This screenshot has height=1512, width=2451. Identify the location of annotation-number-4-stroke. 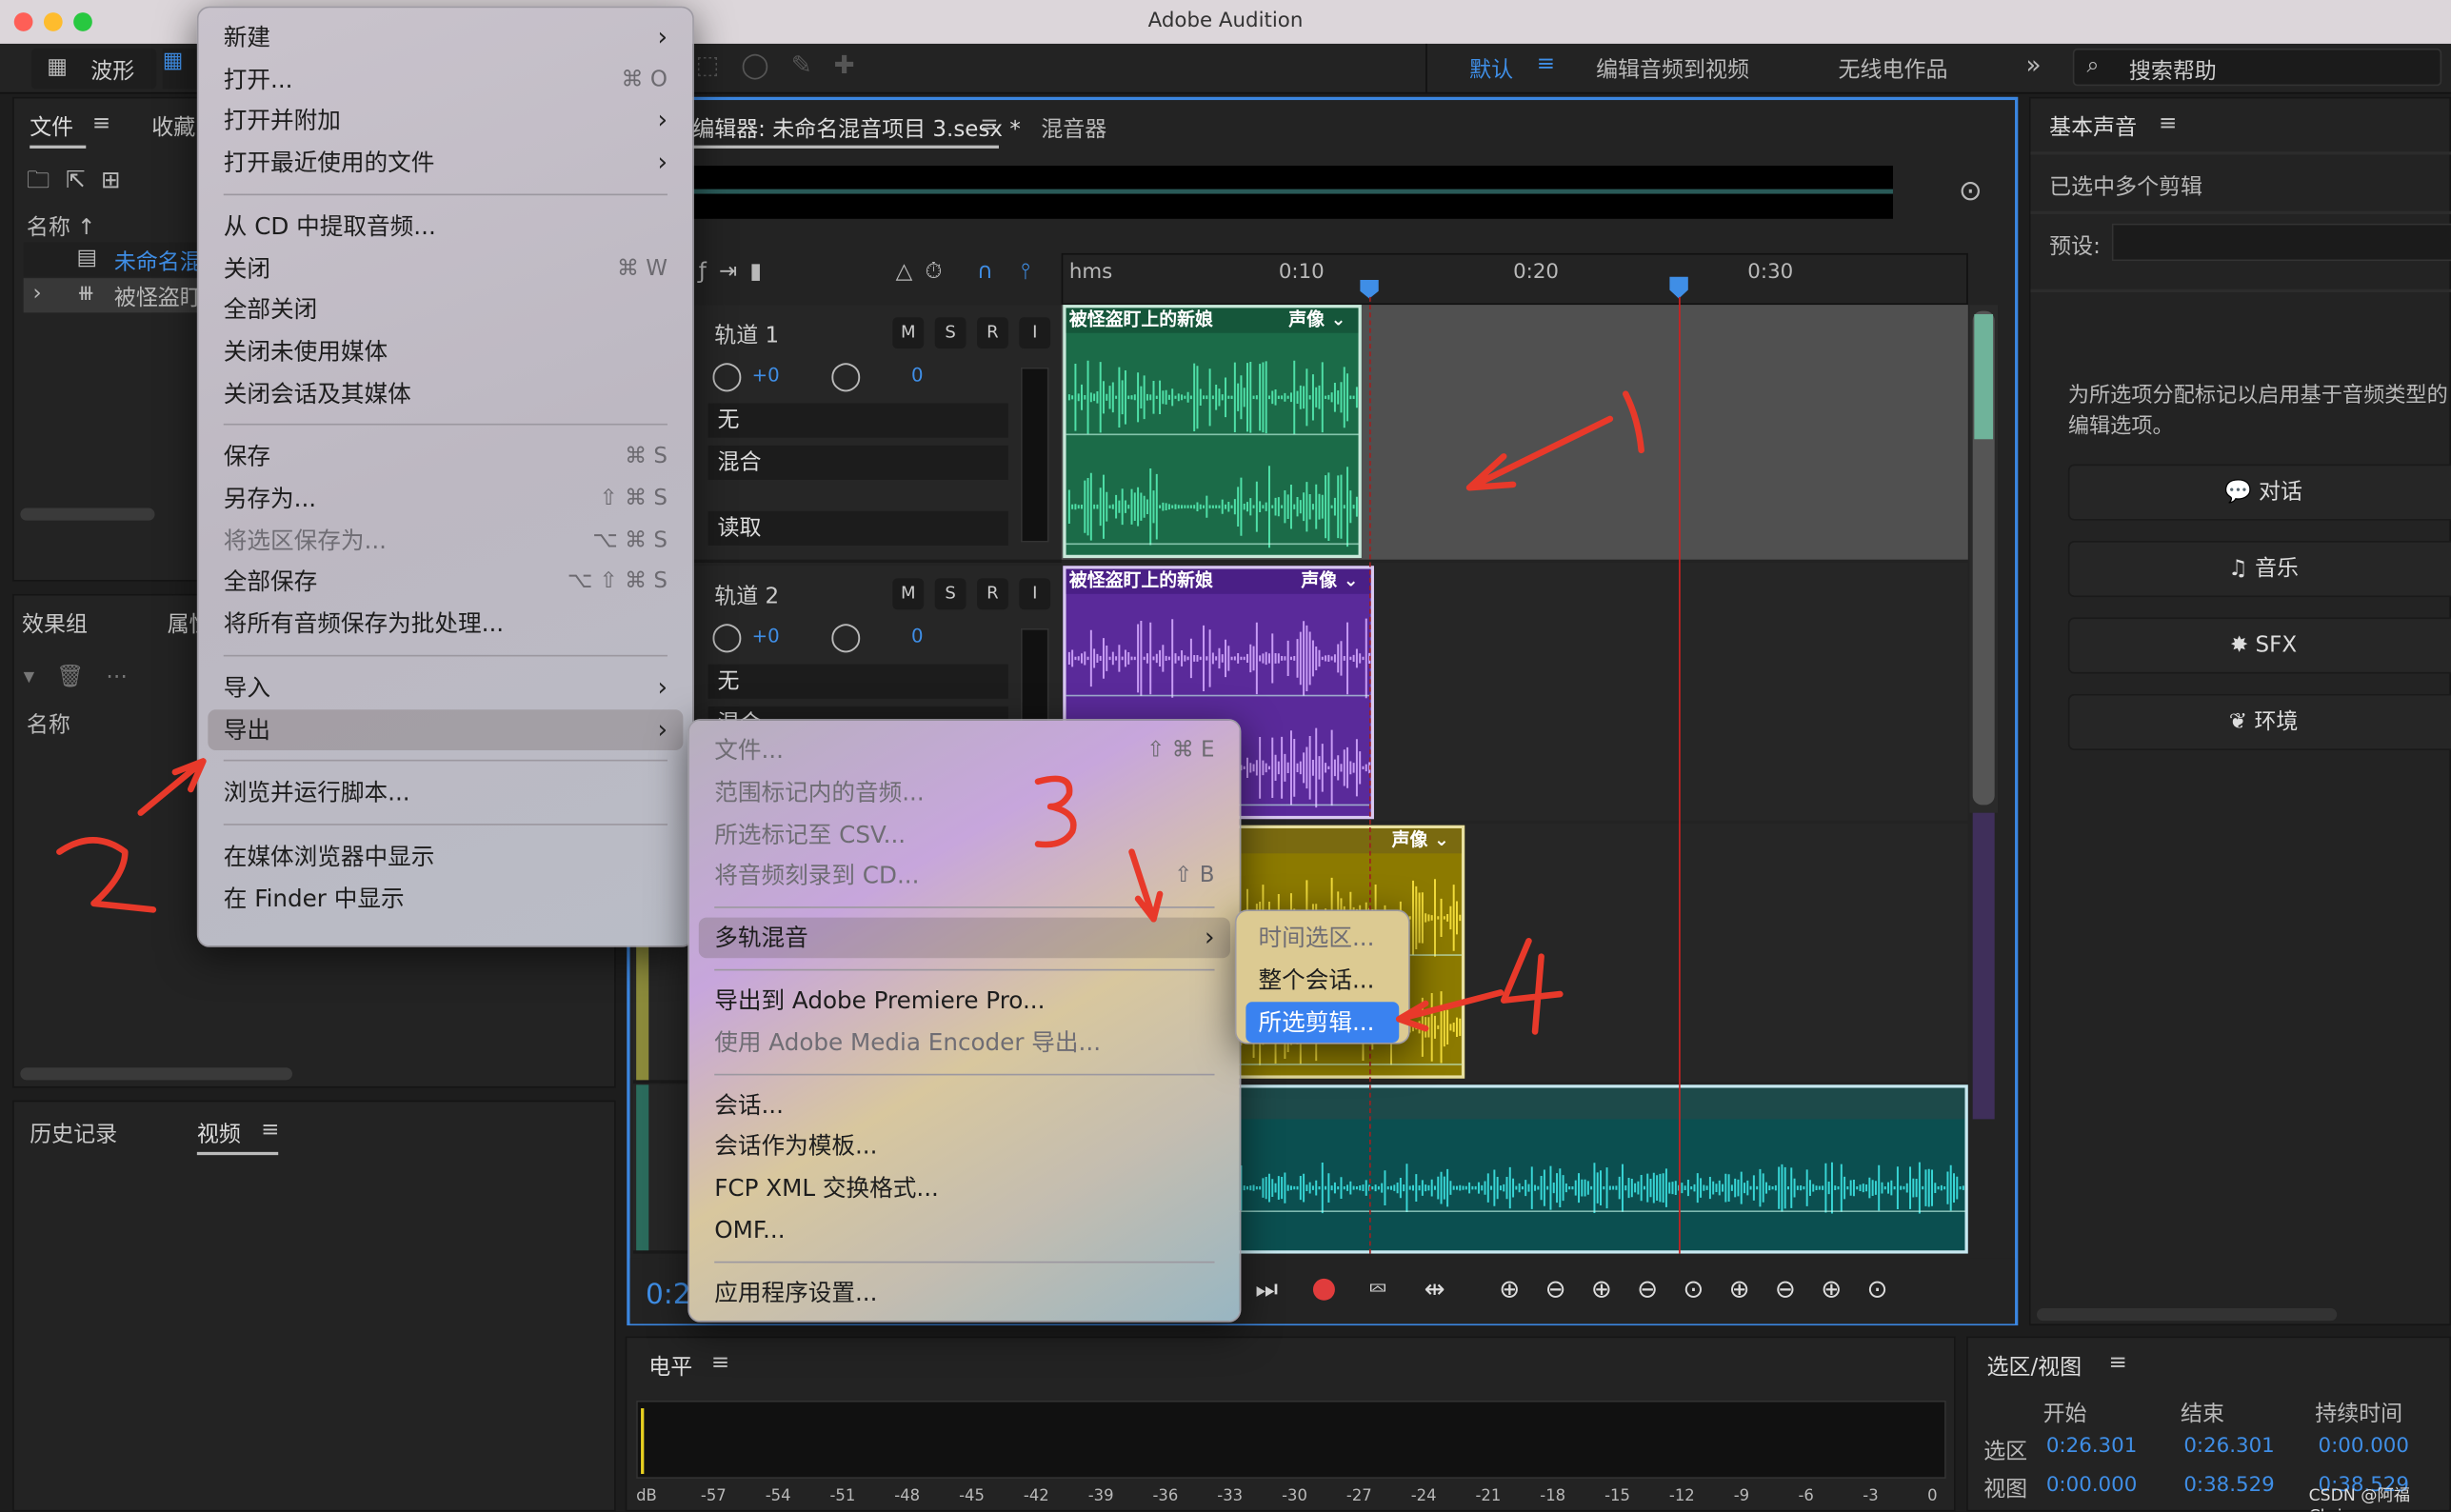
(1532, 986).